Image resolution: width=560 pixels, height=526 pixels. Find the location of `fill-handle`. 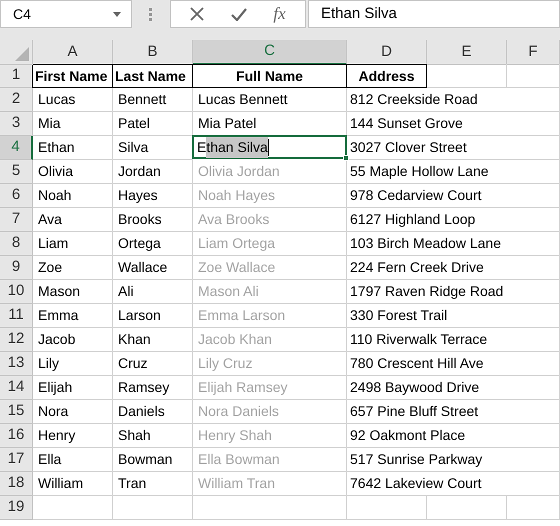

fill-handle is located at coordinates (346, 158).